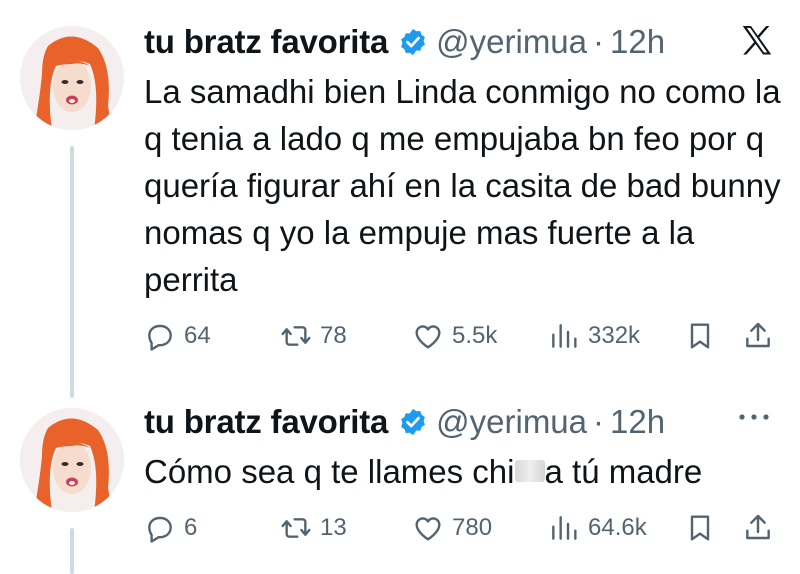  I want to click on tweet-text: Cómo sea q te llames chi a tú madre, so click(464, 471).